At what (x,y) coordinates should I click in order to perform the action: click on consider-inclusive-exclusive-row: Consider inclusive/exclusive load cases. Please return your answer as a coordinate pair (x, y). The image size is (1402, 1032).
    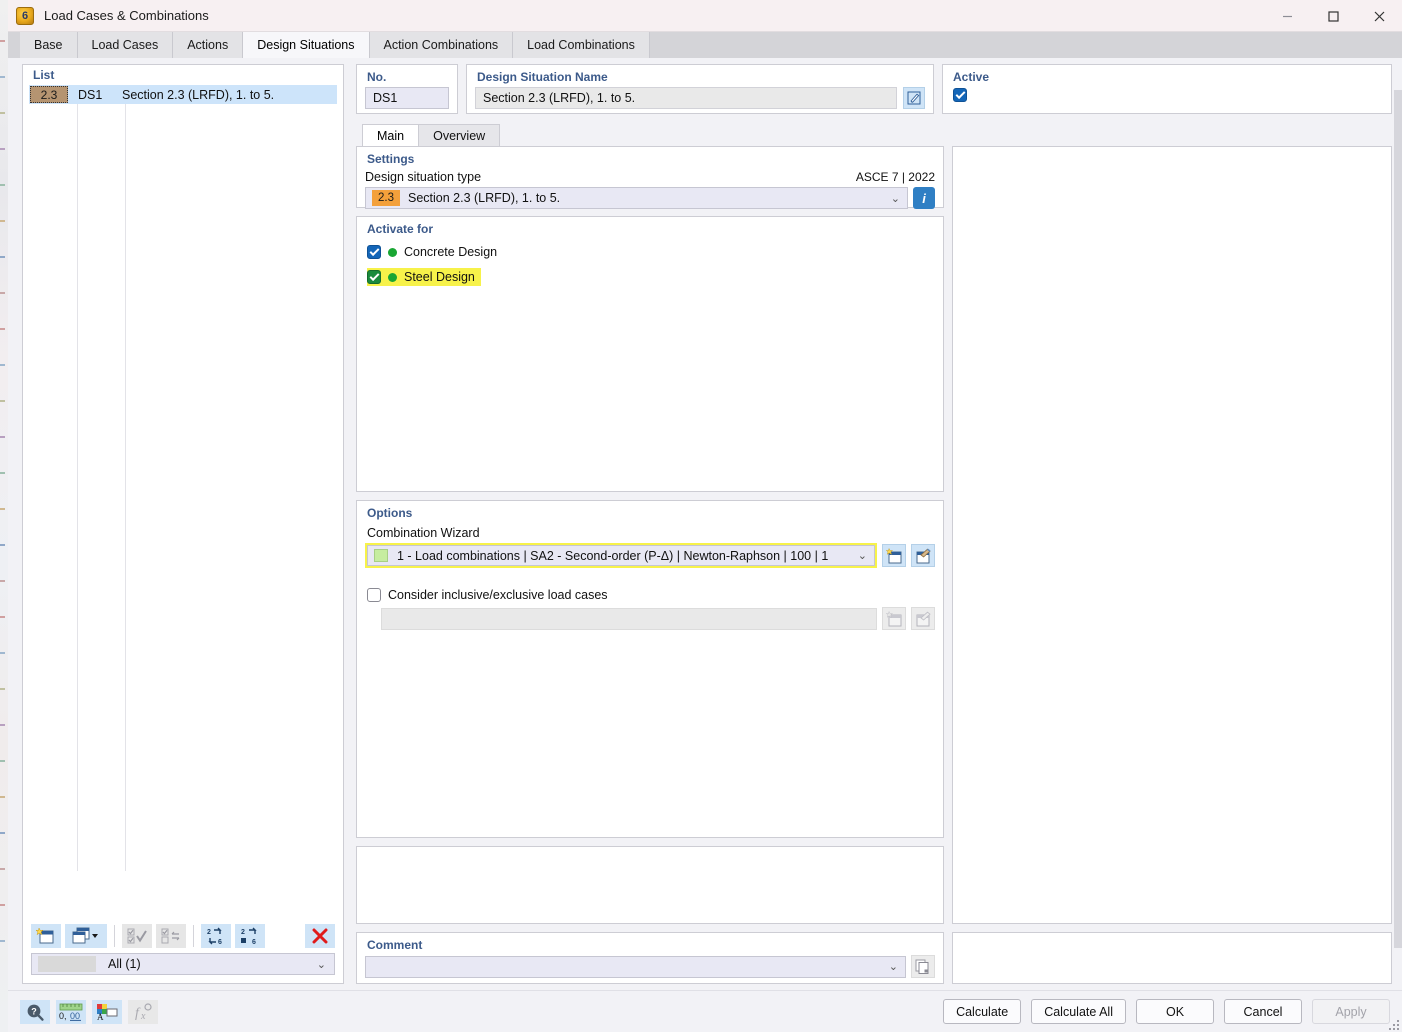
    Looking at the image, I should click on (655, 595).